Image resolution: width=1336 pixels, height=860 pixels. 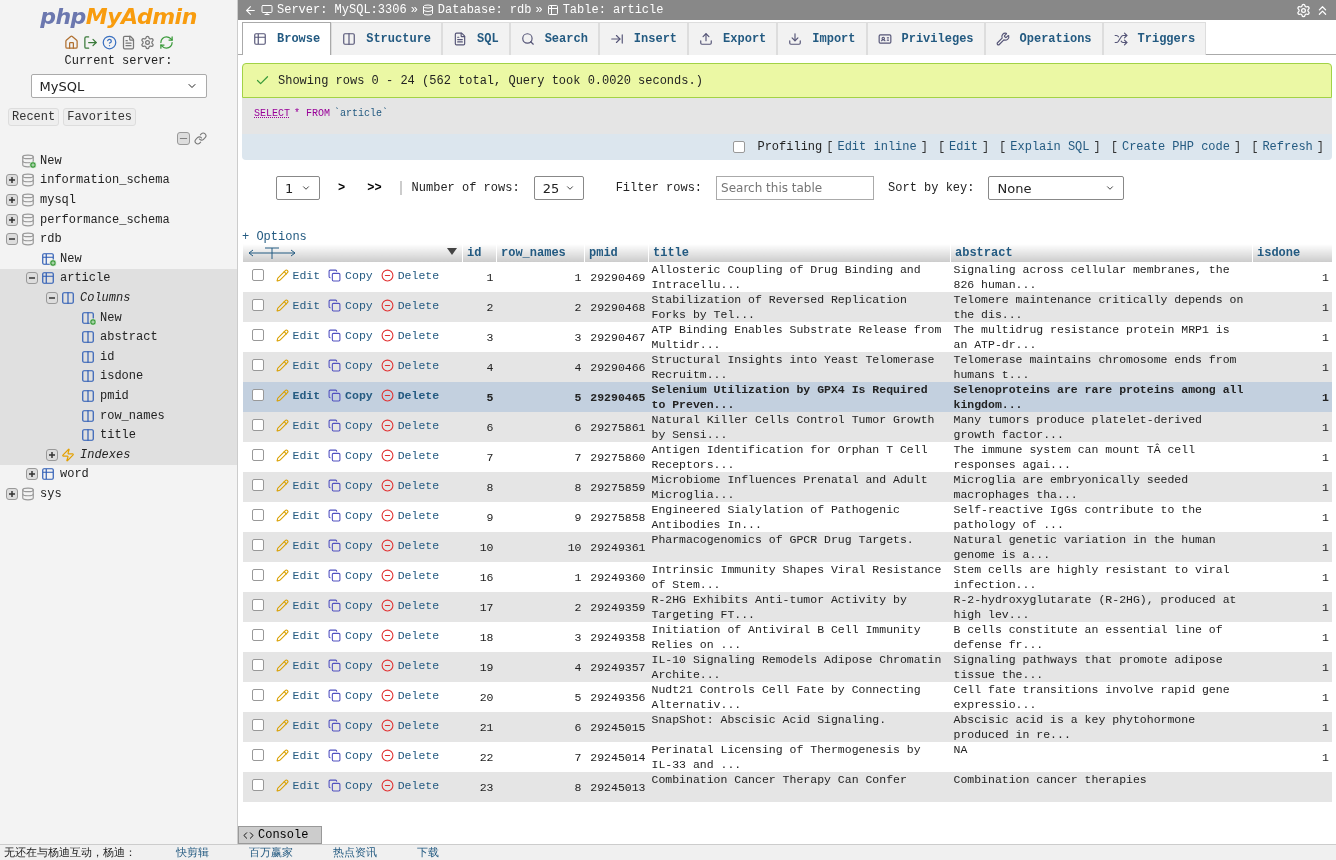 What do you see at coordinates (787, 230) in the screenshot?
I see `options-link: + Options` at bounding box center [787, 230].